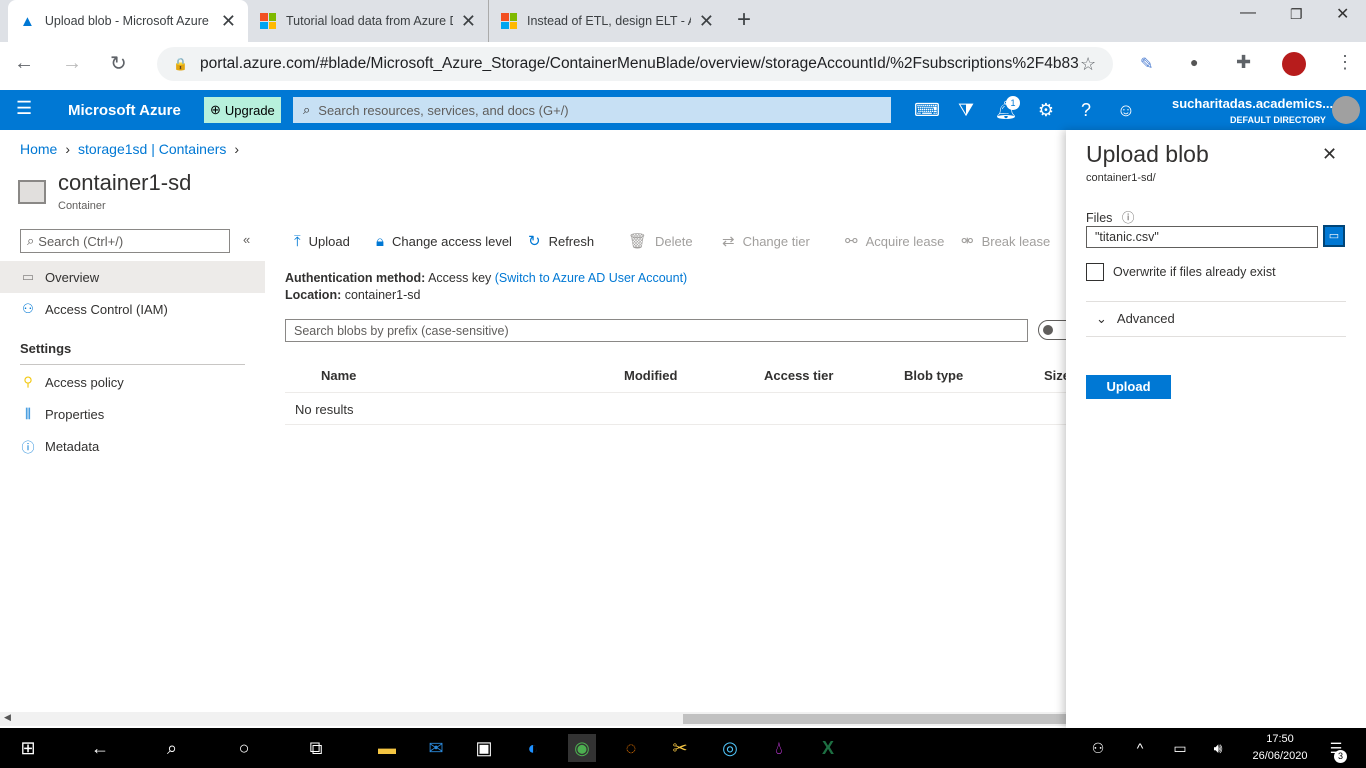 The image size is (1366, 768). I want to click on restore-button: ❐, so click(1296, 14).